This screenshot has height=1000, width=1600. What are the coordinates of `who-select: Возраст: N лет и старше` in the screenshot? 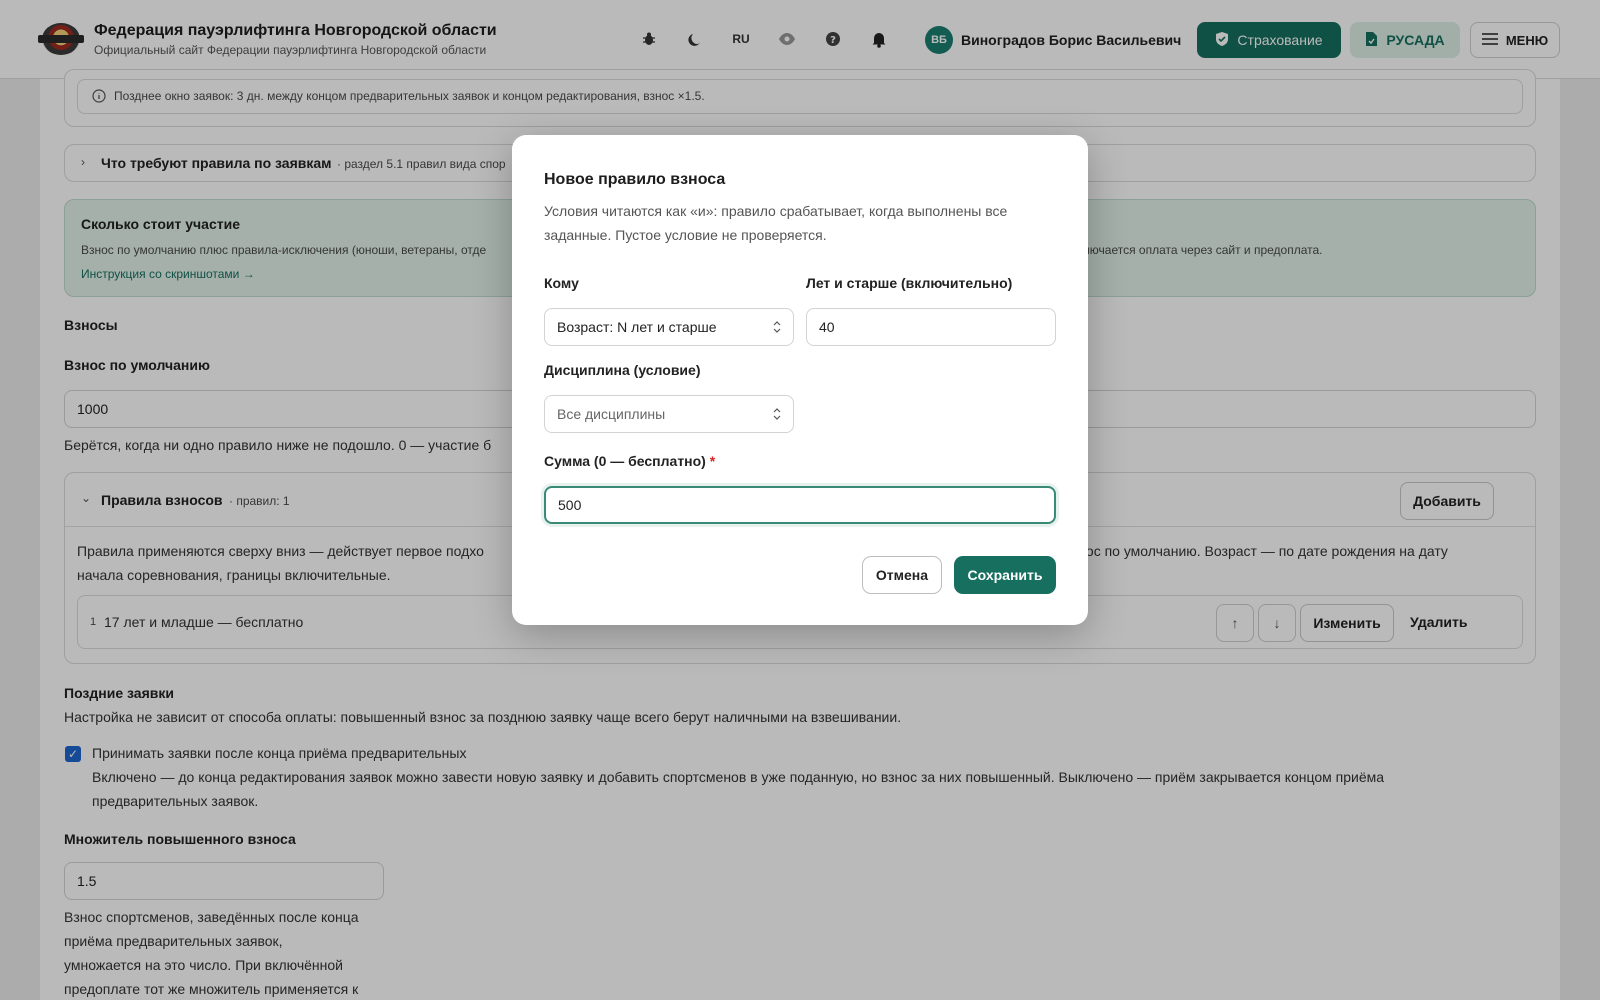 It's located at (669, 327).